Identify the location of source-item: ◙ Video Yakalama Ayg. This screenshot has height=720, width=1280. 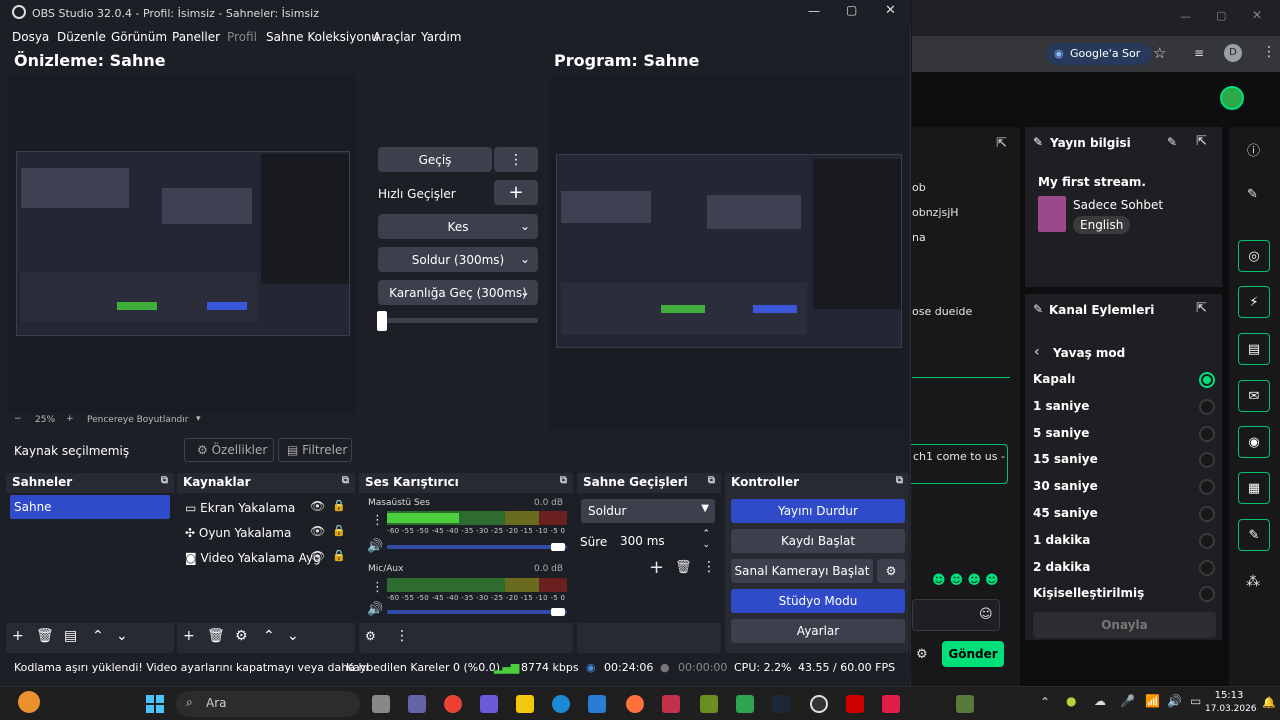
(253, 558).